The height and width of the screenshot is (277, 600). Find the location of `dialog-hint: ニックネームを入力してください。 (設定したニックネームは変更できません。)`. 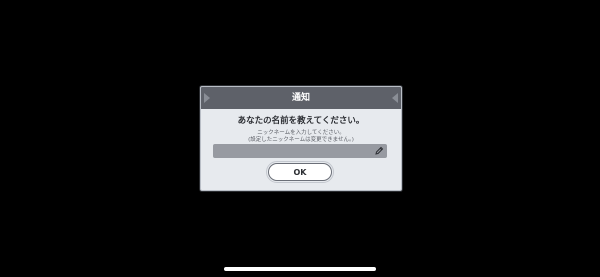

dialog-hint: ニックネームを入力してください。 (設定したニックネームは変更できません。) is located at coordinates (301, 137).